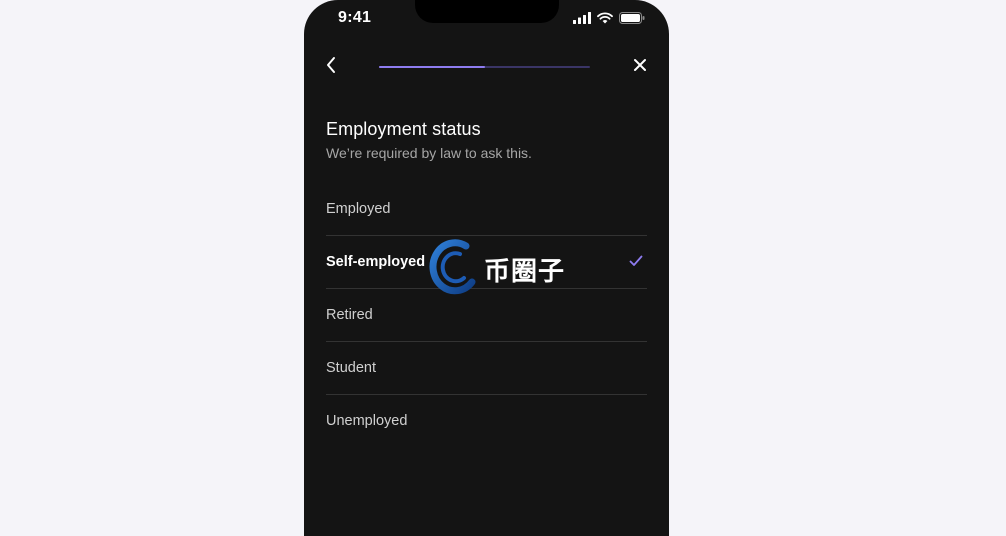 The width and height of the screenshot is (1006, 536). Describe the element at coordinates (525, 272) in the screenshot. I see `watermark-text: 币圈子` at that location.